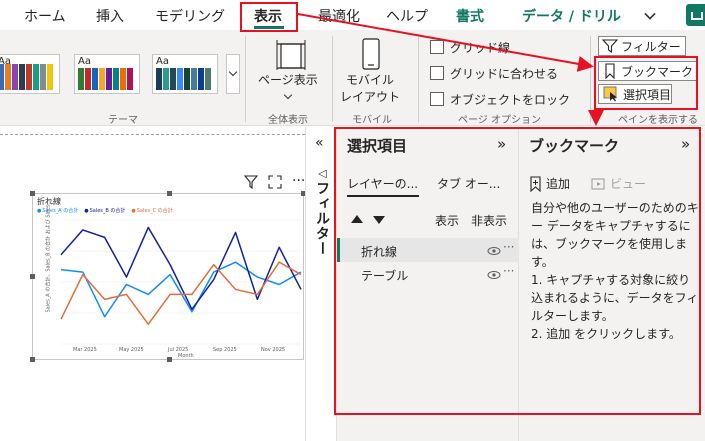 This screenshot has height=441, width=705. What do you see at coordinates (618, 183) in the screenshot?
I see `view-bookmark-button: ビュー` at bounding box center [618, 183].